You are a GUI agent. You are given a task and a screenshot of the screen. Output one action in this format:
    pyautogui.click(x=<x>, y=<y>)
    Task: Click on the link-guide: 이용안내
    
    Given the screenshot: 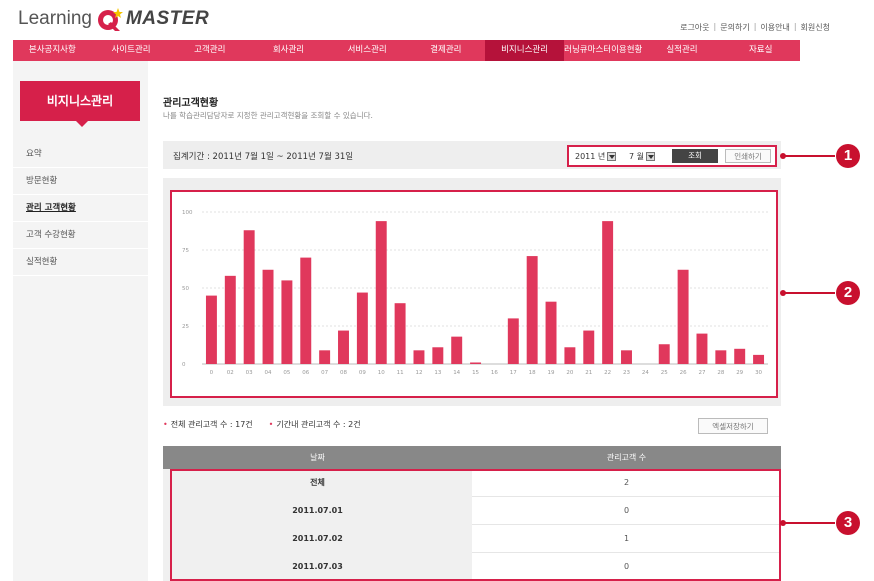 What is the action you would take?
    pyautogui.click(x=774, y=27)
    